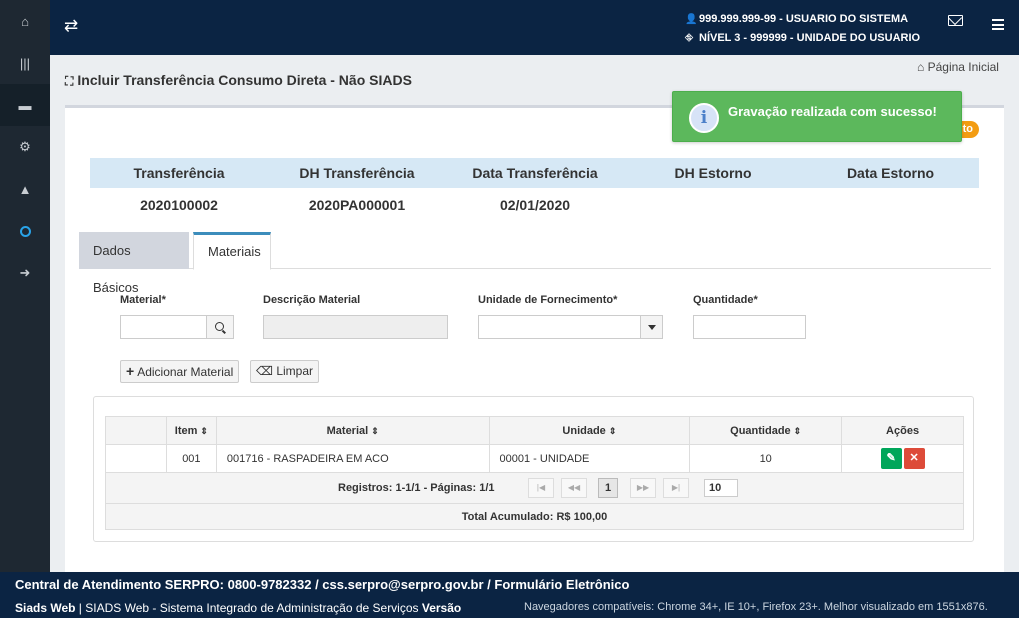 This screenshot has width=1019, height=618. I want to click on column-label: Material, so click(347, 430).